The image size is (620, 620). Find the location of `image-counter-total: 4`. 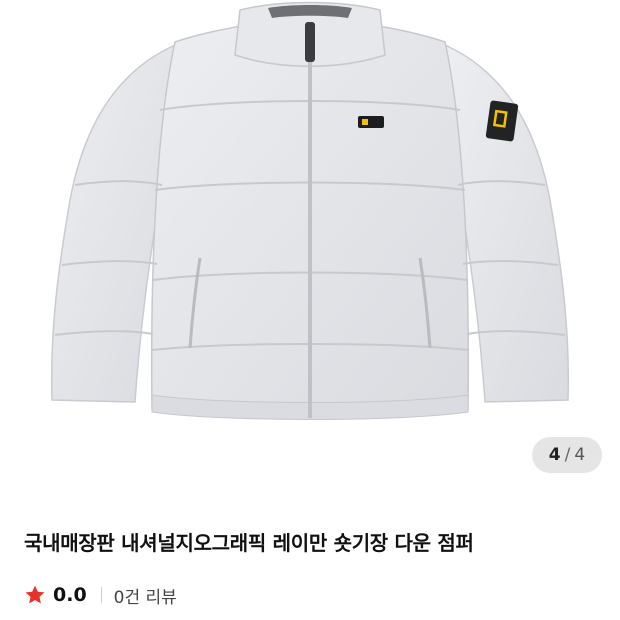

image-counter-total: 4 is located at coordinates (580, 455).